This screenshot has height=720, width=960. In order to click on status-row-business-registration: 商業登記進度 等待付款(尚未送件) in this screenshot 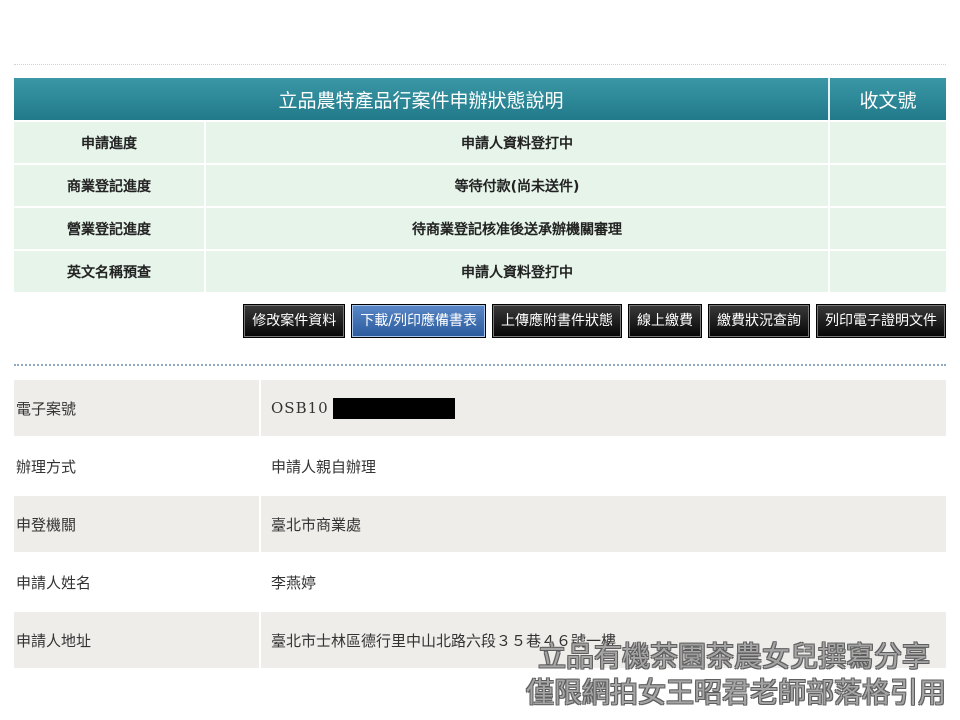, I will do `click(480, 184)`.